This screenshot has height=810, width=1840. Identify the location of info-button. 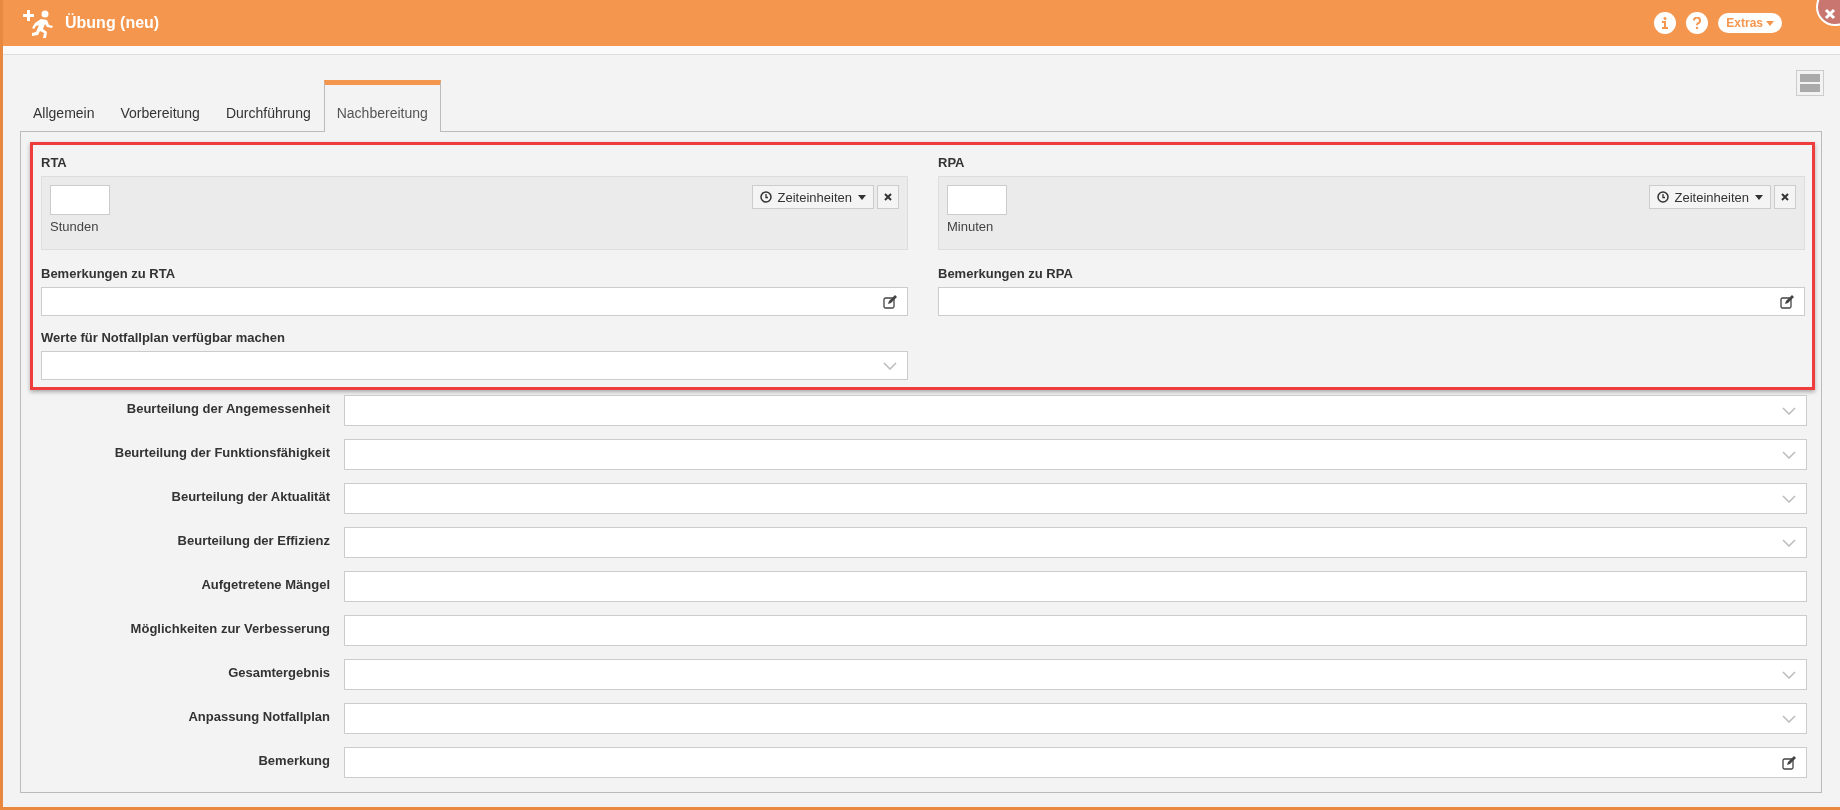
(1665, 23).